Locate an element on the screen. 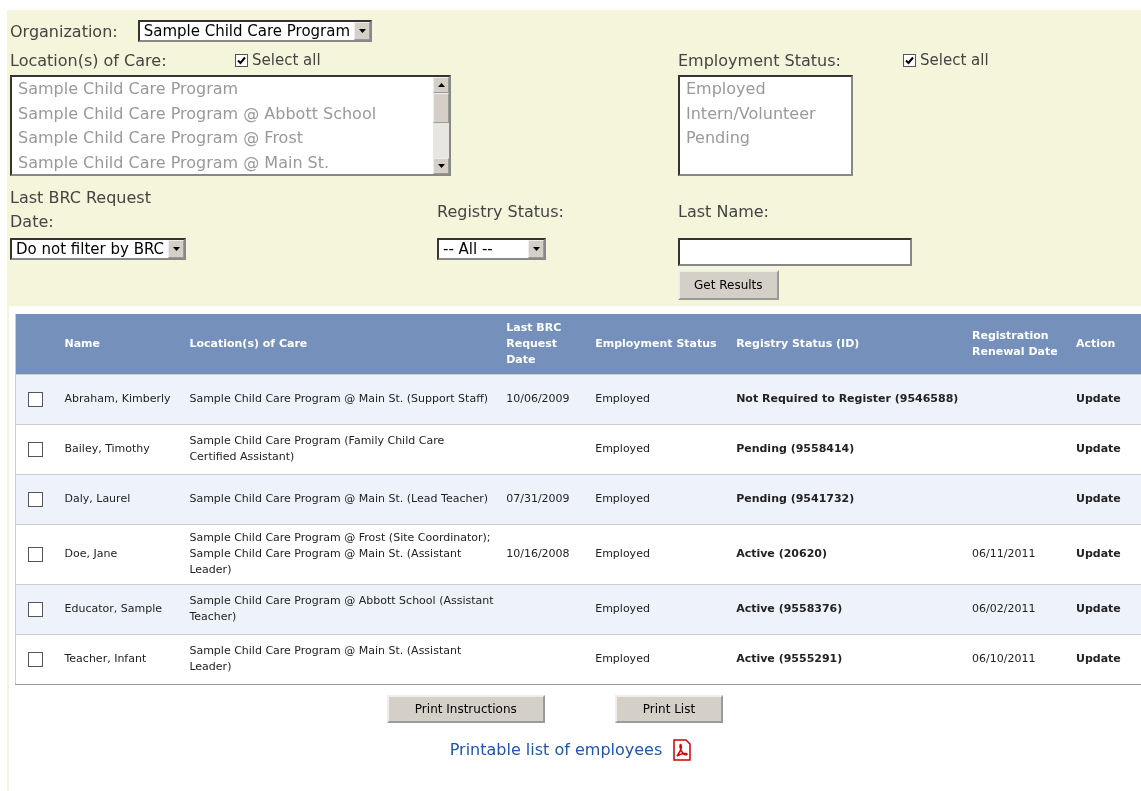  organization-select: Sample Child Care Program is located at coordinates (255, 31).